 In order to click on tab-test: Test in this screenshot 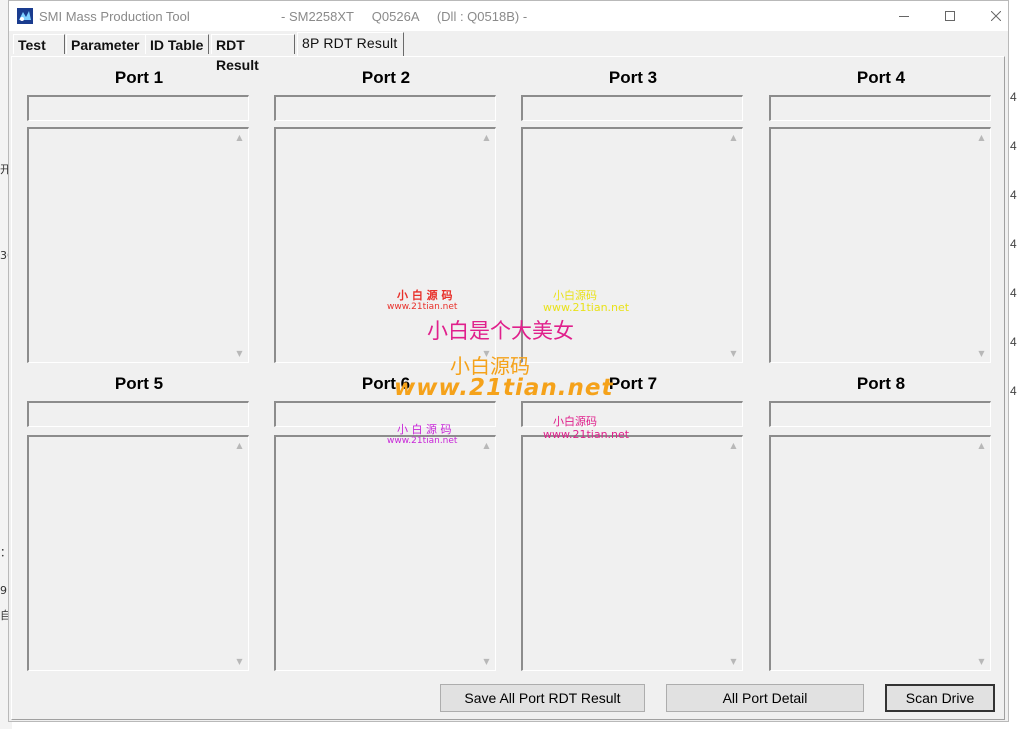, I will do `click(39, 44)`.